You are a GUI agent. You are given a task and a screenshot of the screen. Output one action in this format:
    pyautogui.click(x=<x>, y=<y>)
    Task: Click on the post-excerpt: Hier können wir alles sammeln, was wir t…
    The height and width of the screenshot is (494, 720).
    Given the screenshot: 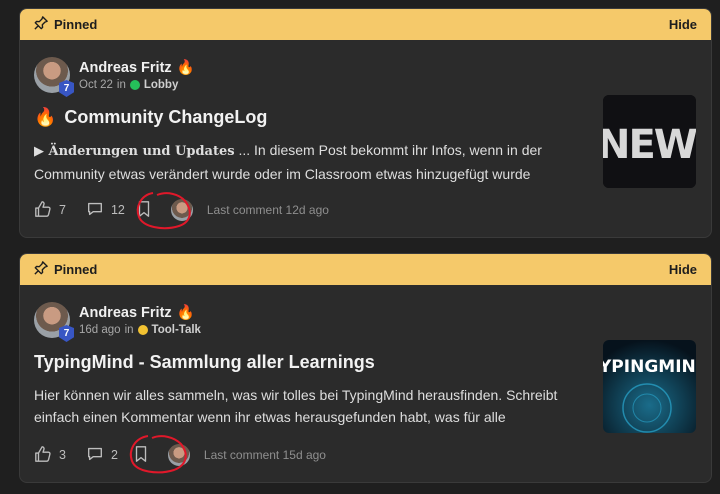 What is the action you would take?
    pyautogui.click(x=304, y=406)
    